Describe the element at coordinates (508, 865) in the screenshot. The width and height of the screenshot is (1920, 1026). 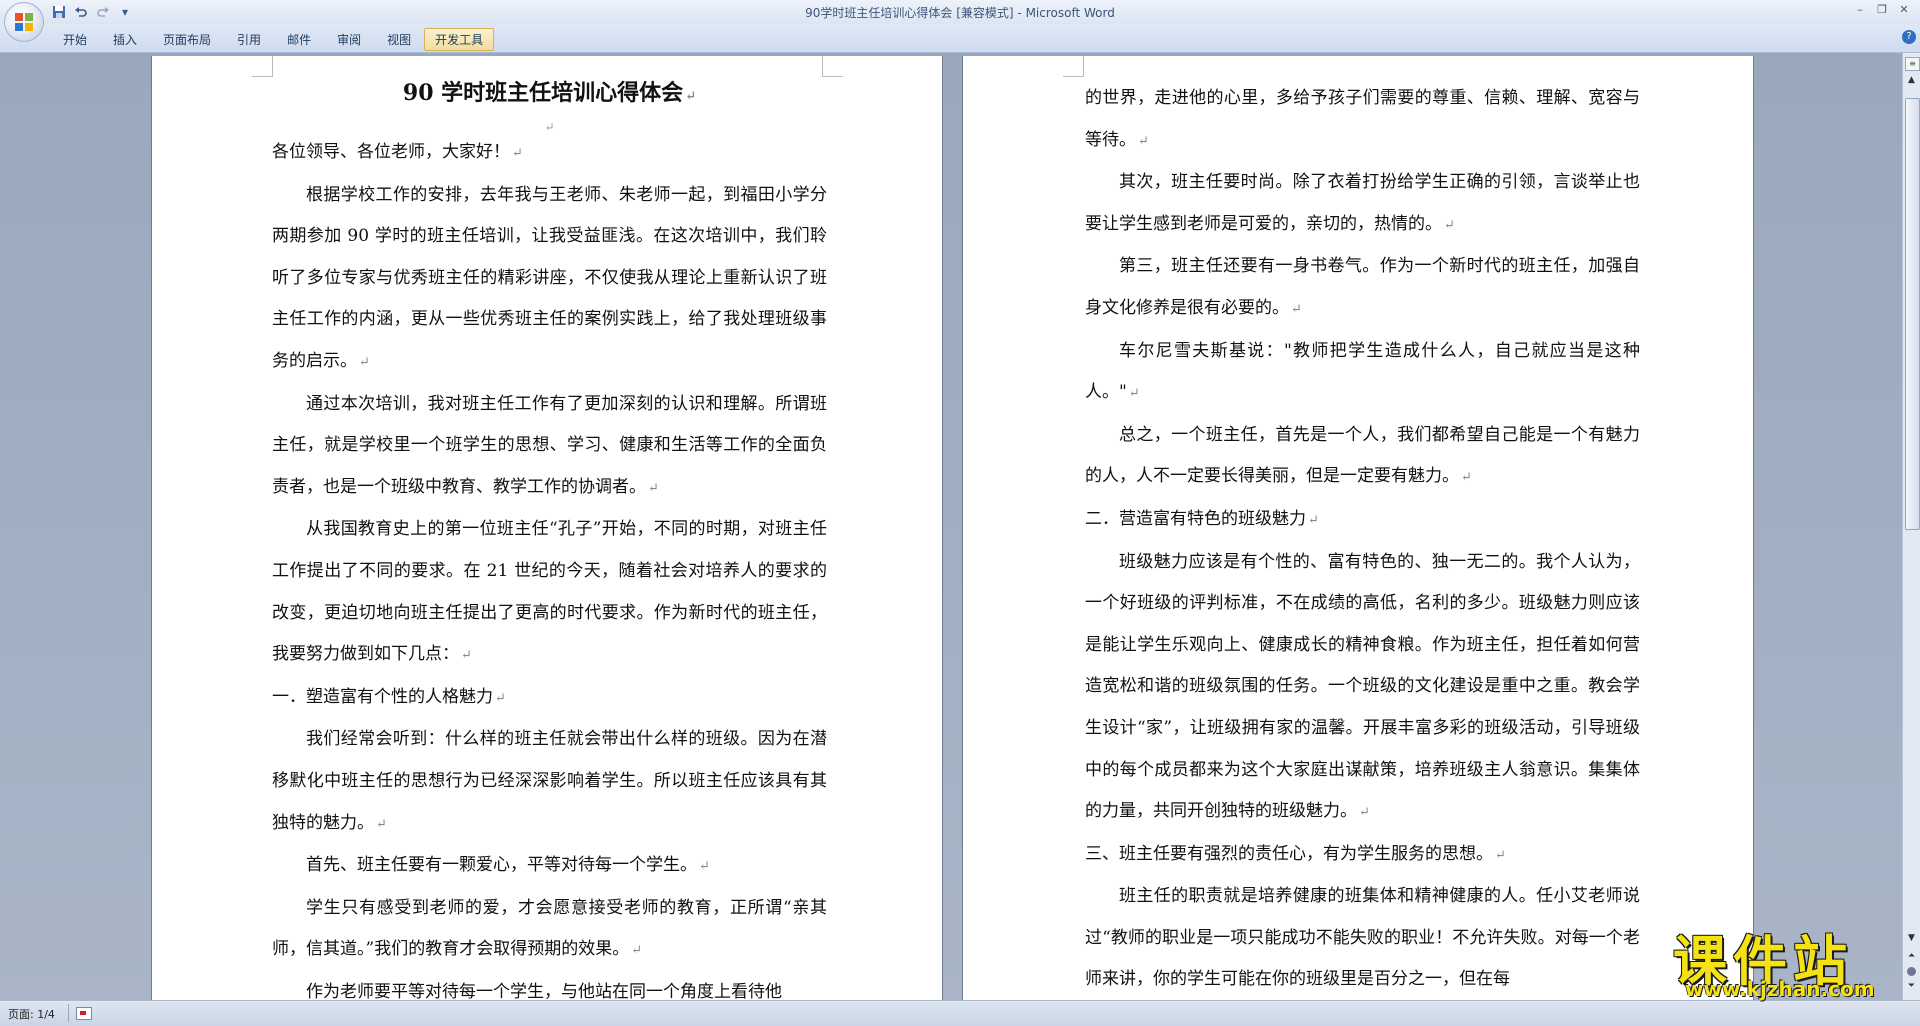
I see `paragraph: 首先、班主任要有一颗爱心，平等对待每一个学生。 ↵` at that location.